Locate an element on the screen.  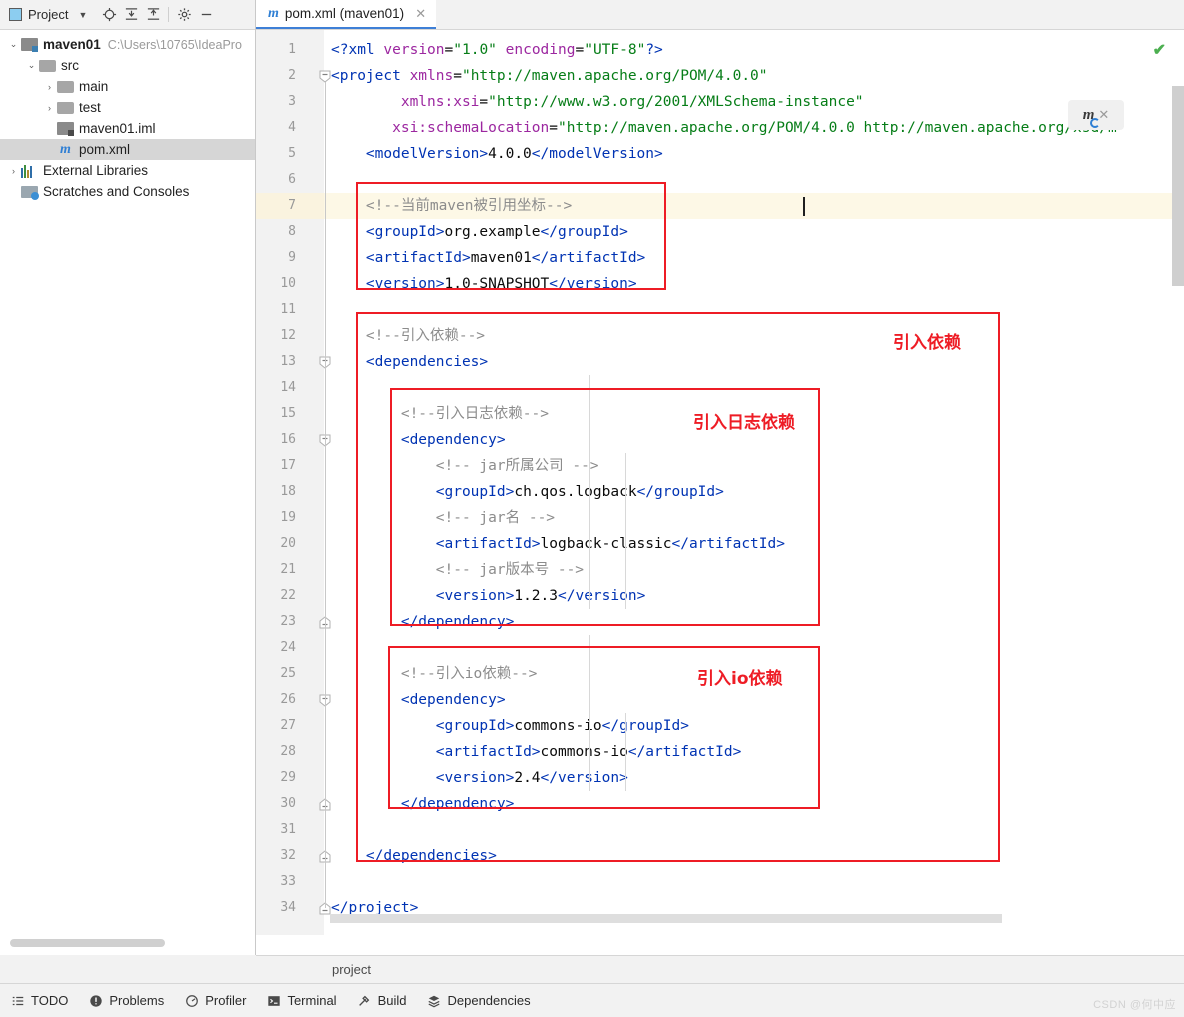
code-line: <artifactId>logback-classic</artifactId> is located at coordinates (558, 544).